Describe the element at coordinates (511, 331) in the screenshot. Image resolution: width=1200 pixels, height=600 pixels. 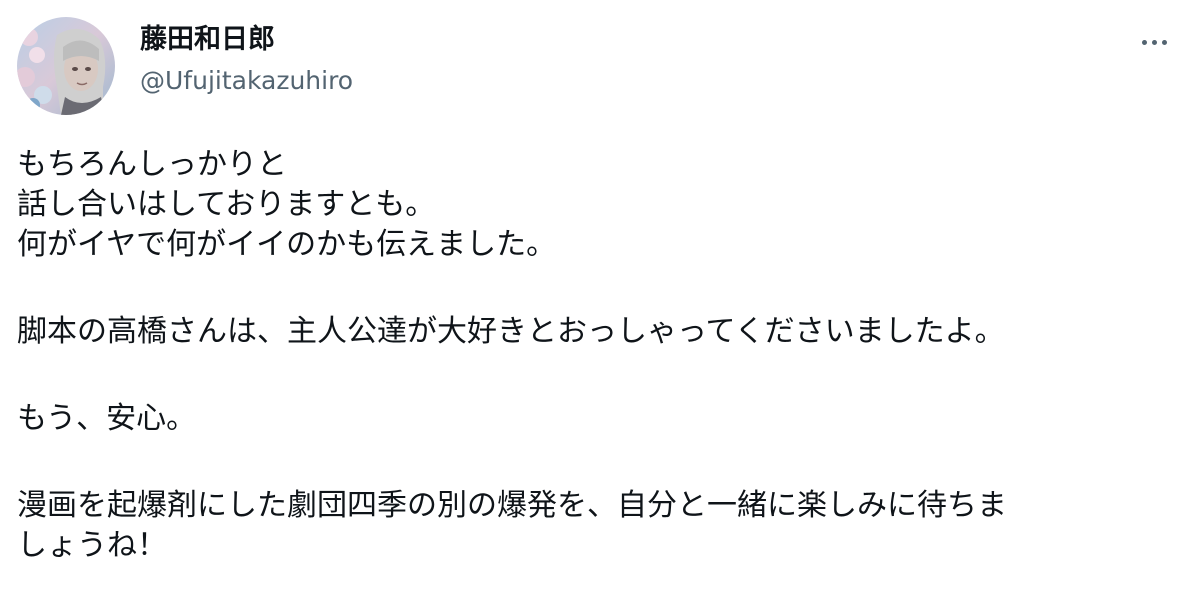
I see `tweet-text-line: 脚本の高橋さんは、主人公達が大好きとおっしゃってくださいましたよ。` at that location.